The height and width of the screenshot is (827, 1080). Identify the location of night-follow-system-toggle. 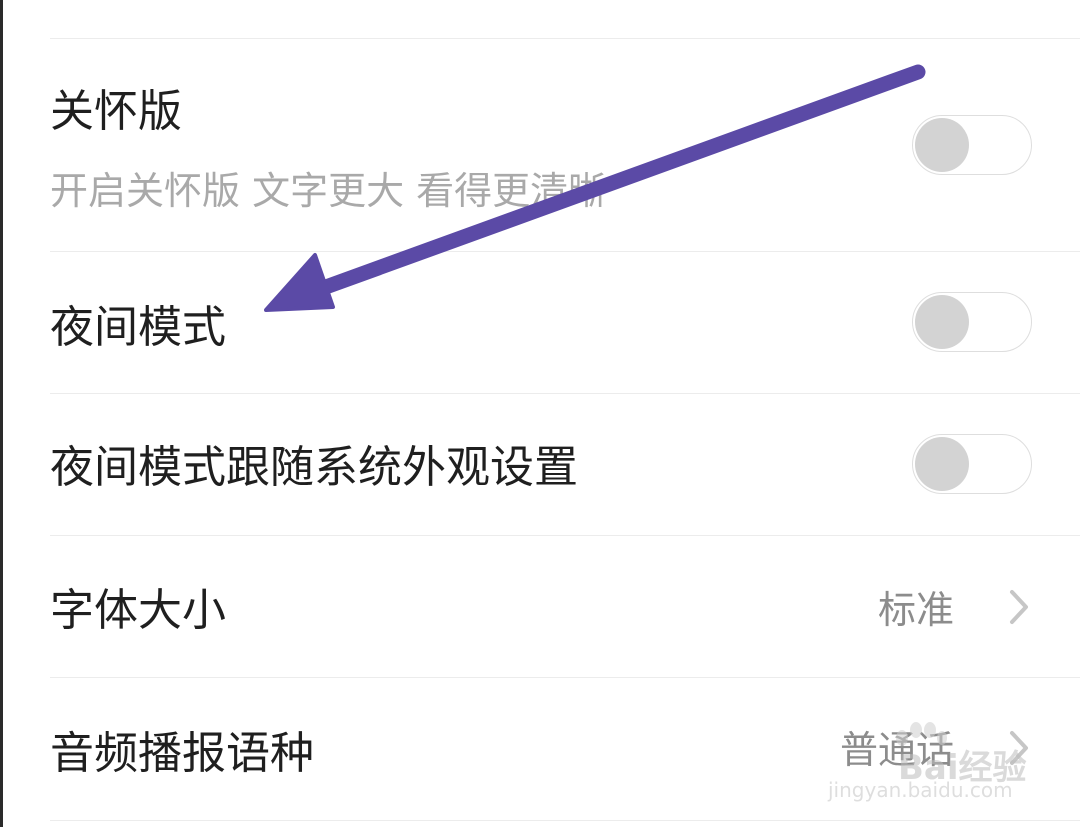
(972, 464).